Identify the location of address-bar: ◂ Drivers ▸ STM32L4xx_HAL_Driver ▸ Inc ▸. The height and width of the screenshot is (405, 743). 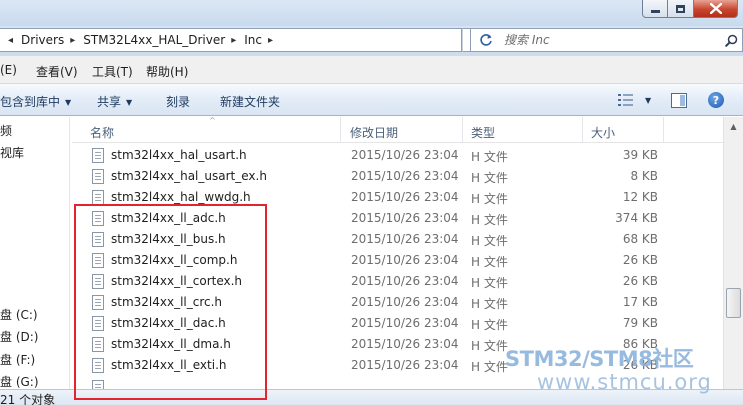
(231, 40).